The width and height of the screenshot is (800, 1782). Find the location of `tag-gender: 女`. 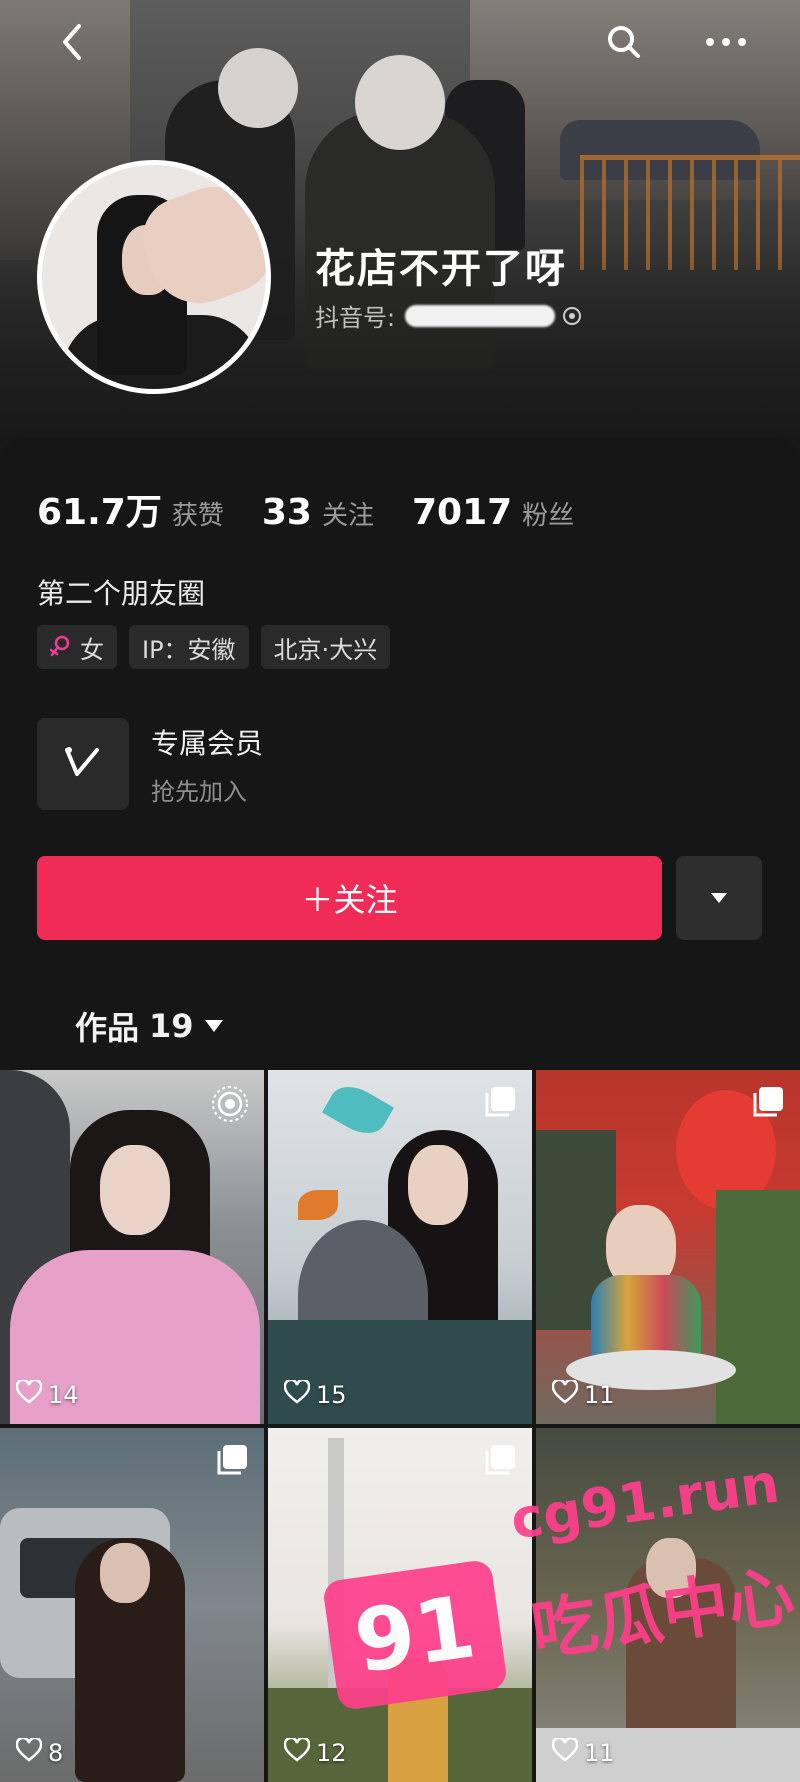

tag-gender: 女 is located at coordinates (77, 647).